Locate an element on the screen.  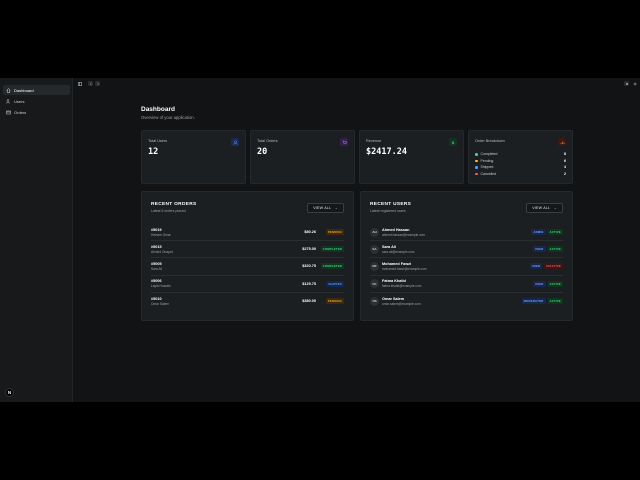
page-subtitle: Overview of your application. is located at coordinates (168, 117).